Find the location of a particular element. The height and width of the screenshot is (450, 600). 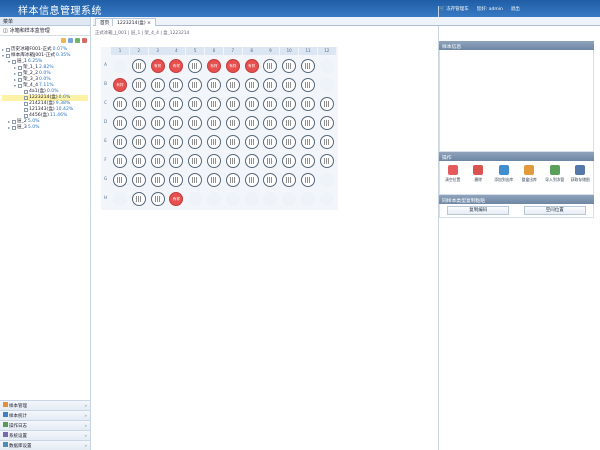

menu-item: 系统设置 » is located at coordinates (45, 435).